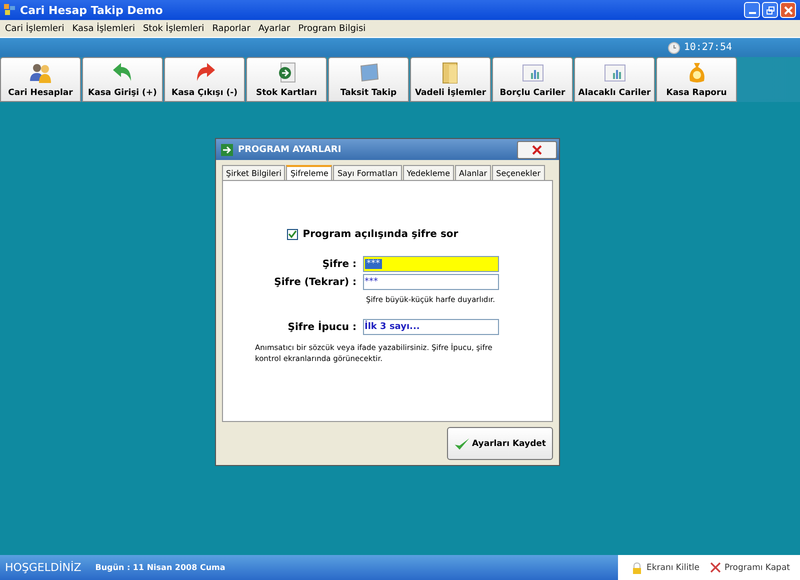  I want to click on restore-button, so click(770, 10).